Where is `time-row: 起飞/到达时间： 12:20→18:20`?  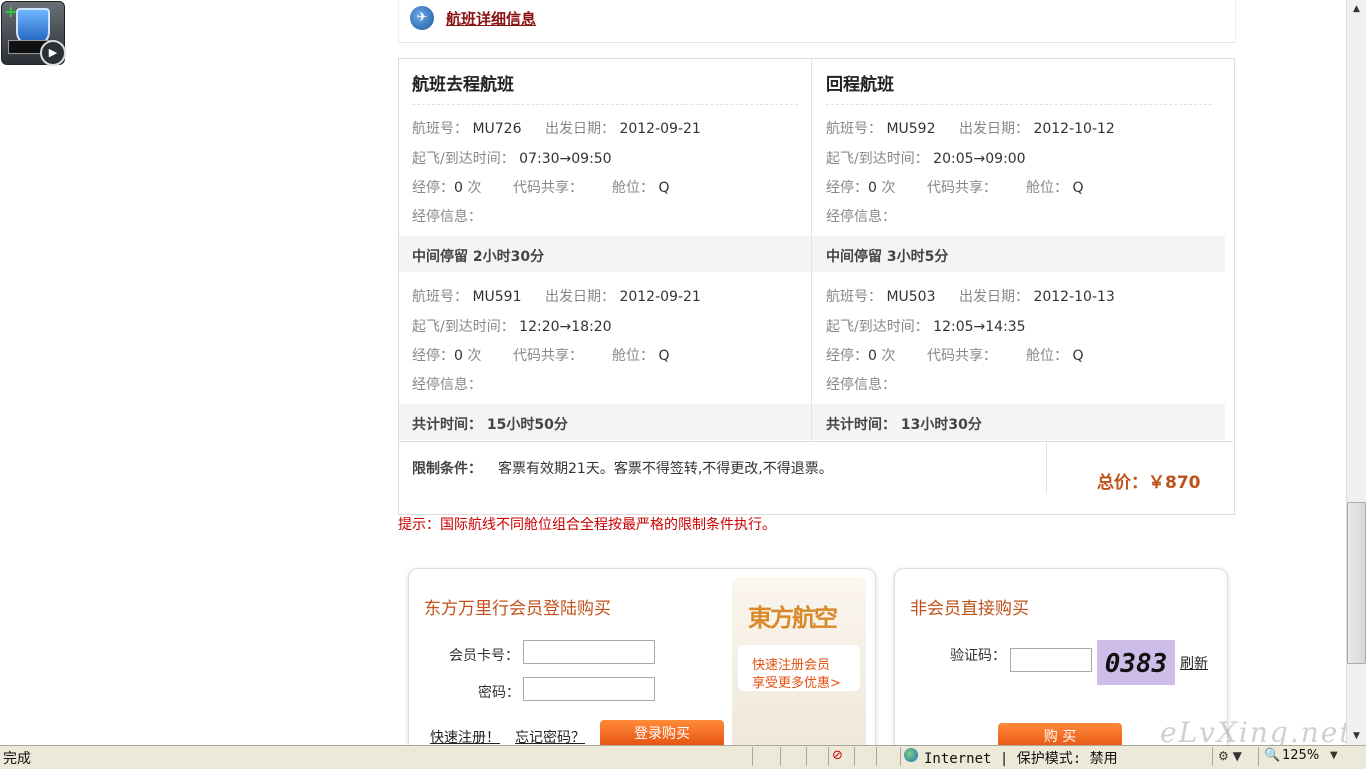 time-row: 起飞/到达时间： 12:20→18:20 is located at coordinates (512, 326).